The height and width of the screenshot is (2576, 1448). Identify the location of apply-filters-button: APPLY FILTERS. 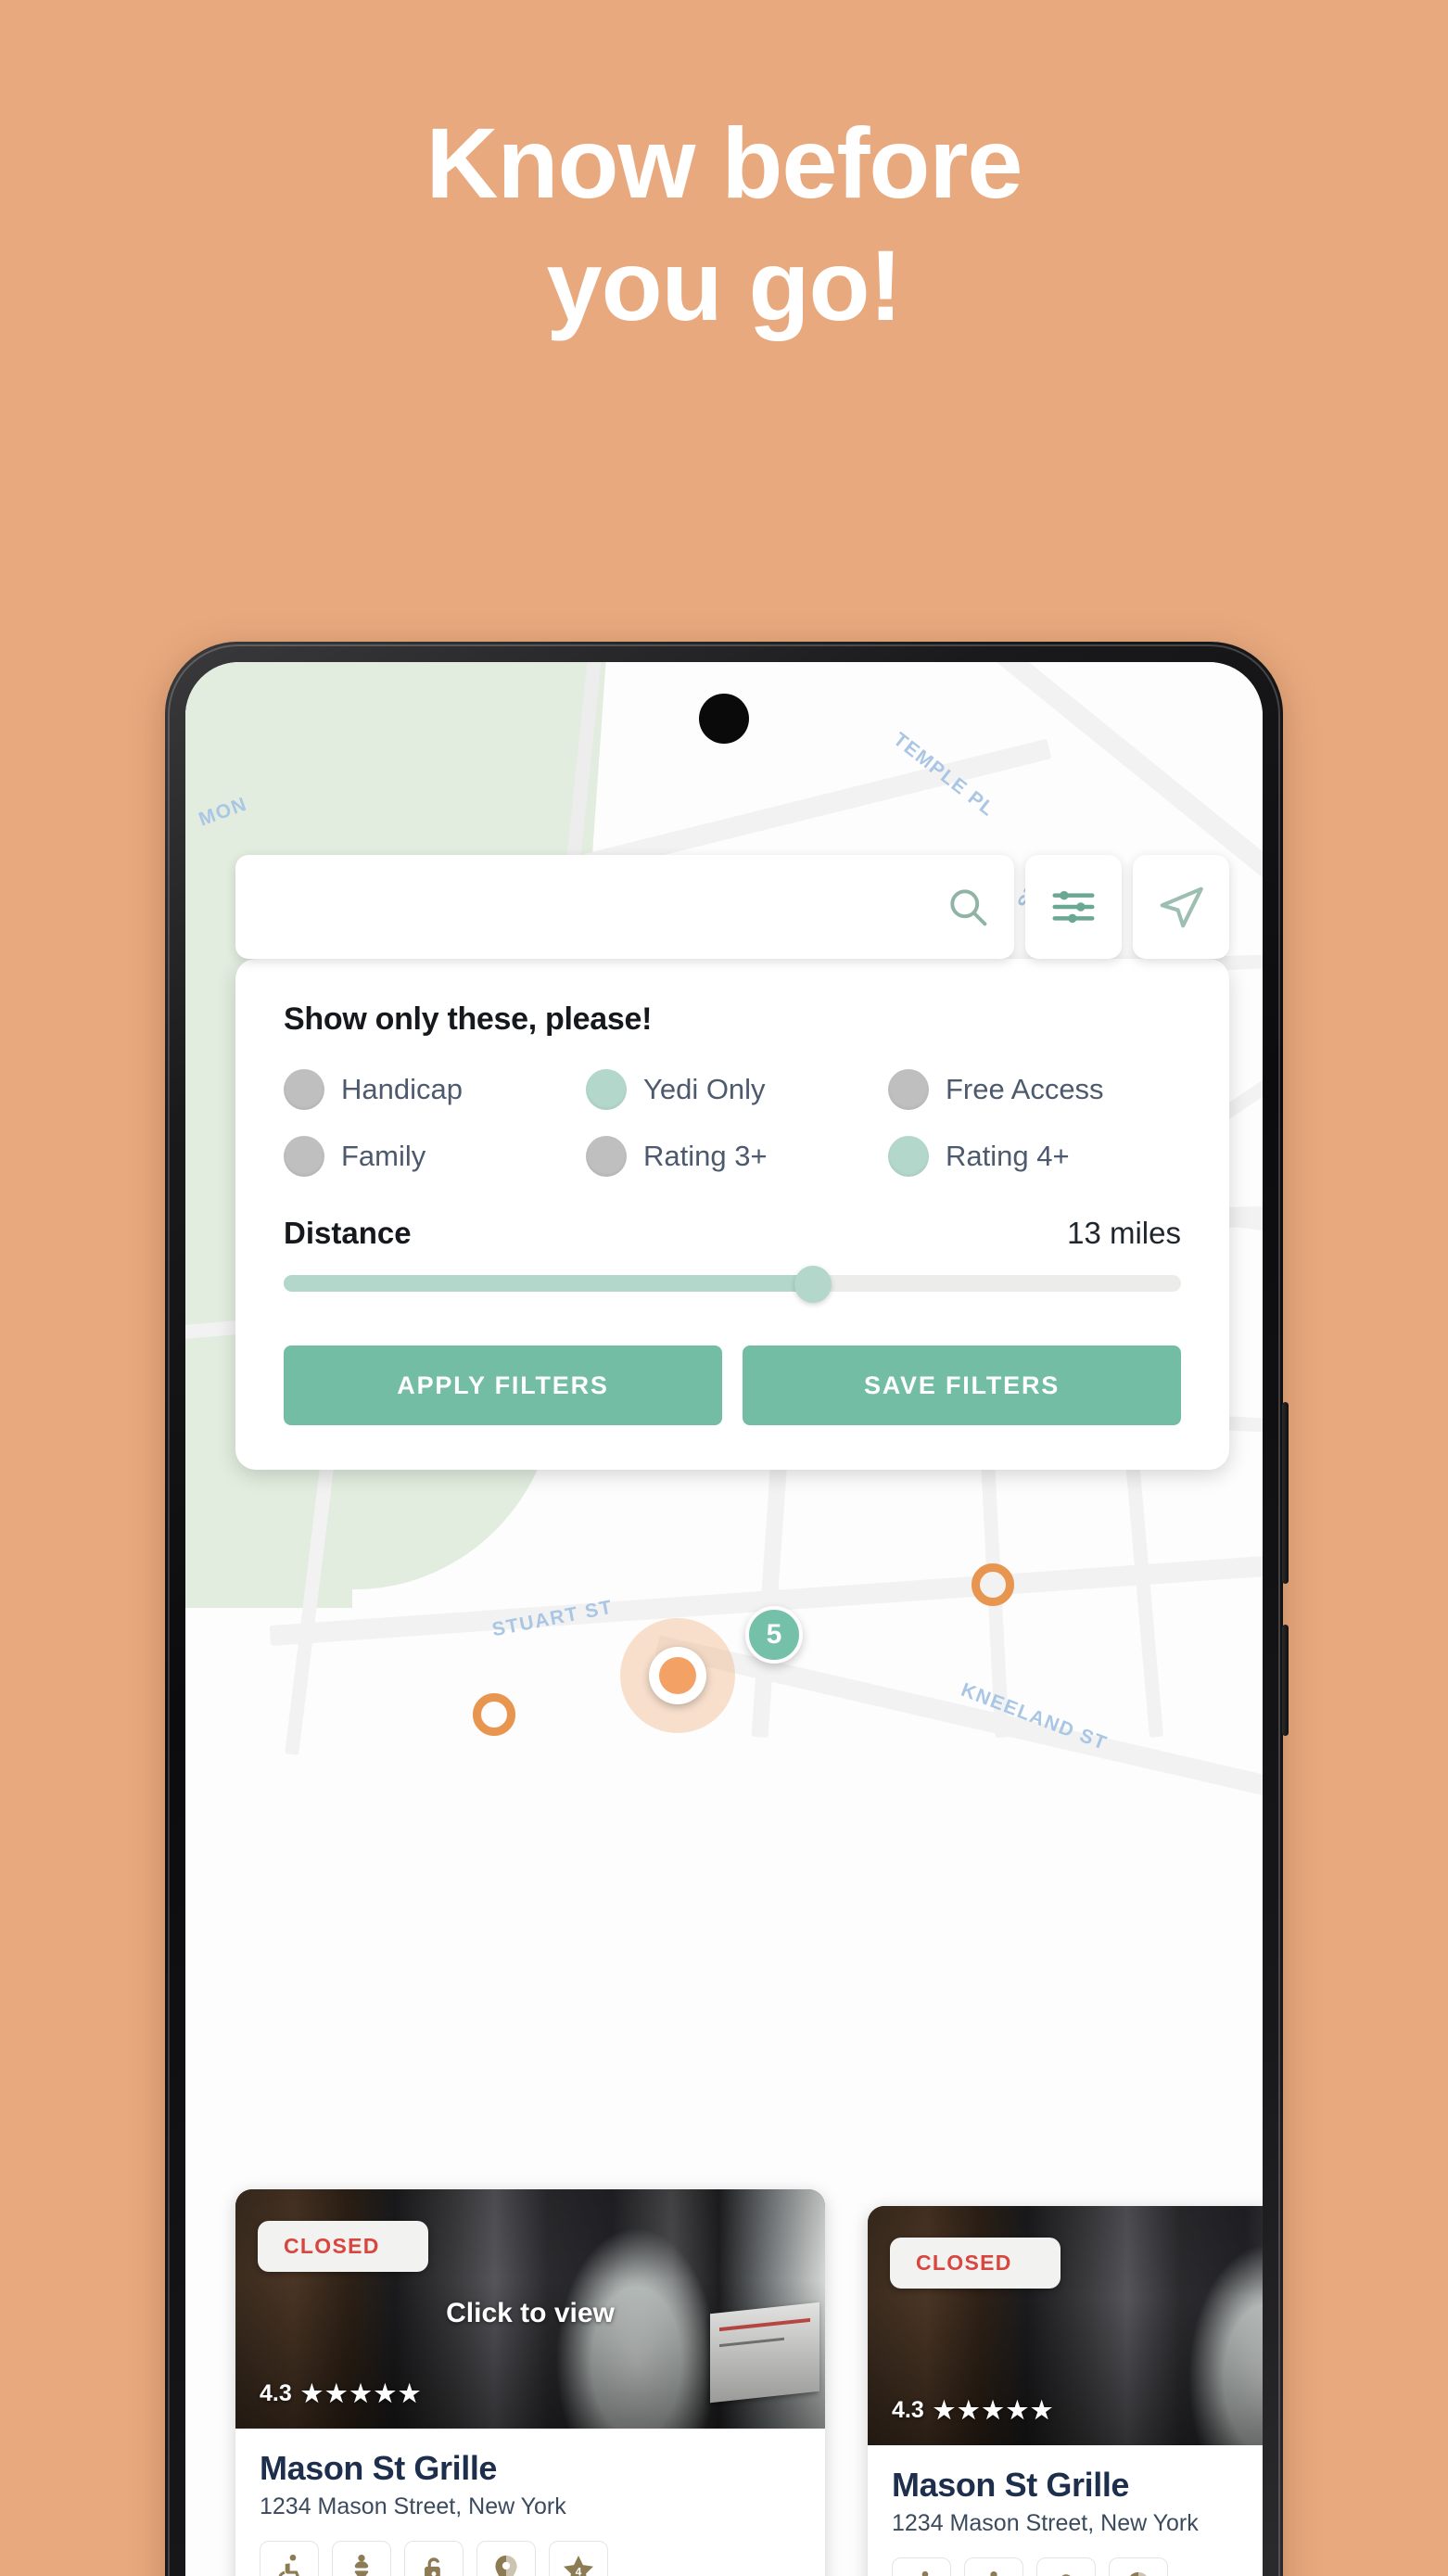
(503, 1385).